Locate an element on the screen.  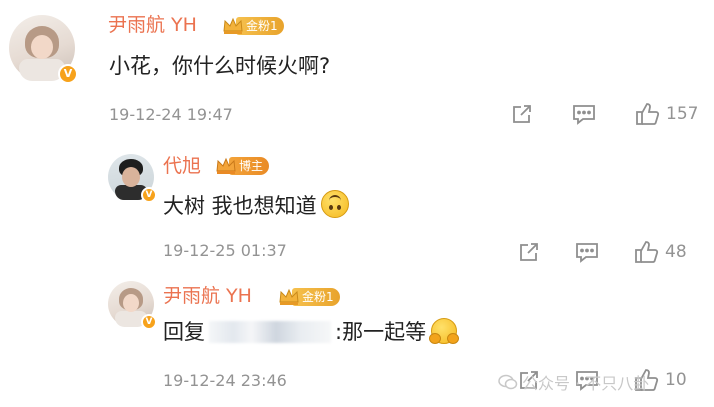
watermark-text: 公众号 · 不只八卦 is located at coordinates (586, 383).